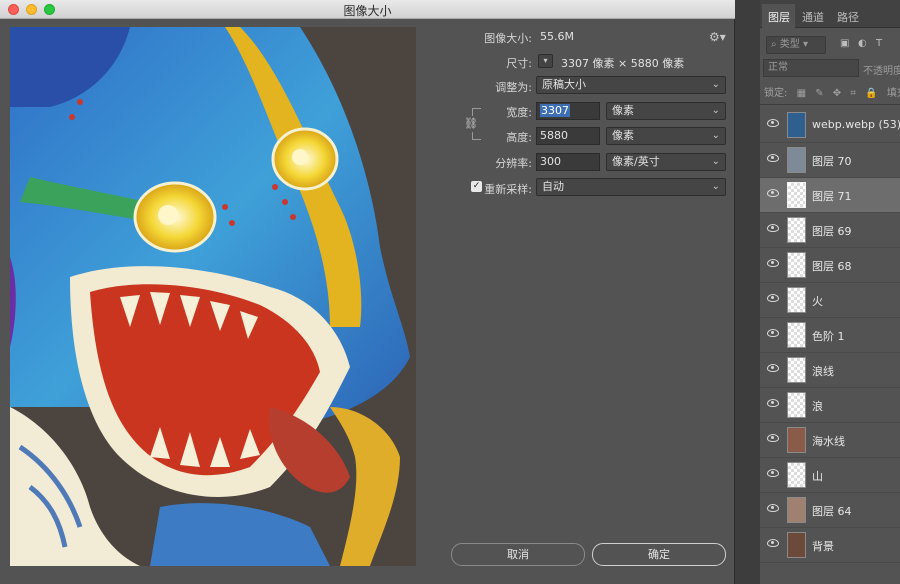 Image resolution: width=900 pixels, height=584 pixels. I want to click on resample-select: 自动 ⌄, so click(631, 187).